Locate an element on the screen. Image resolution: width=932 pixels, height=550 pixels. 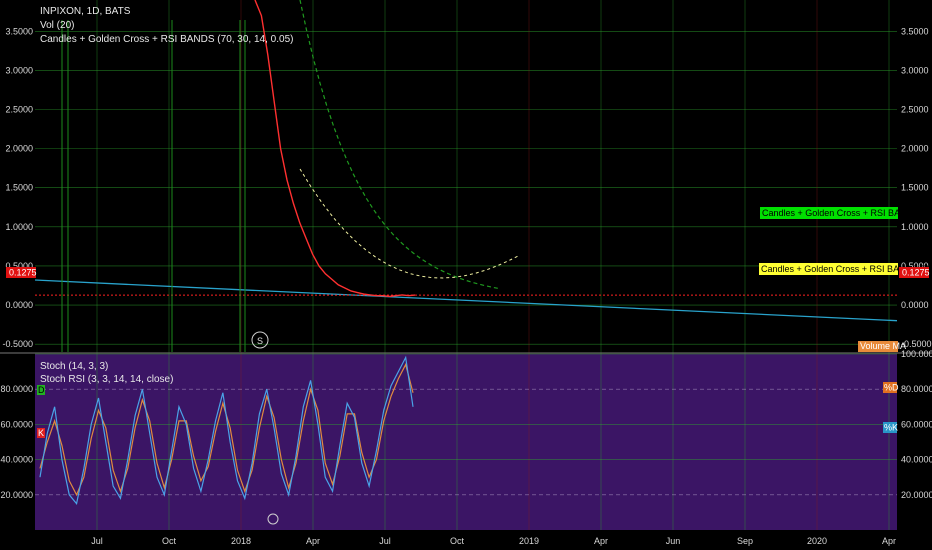
price-tick-left: 0.0000 is located at coordinates (19, 305).